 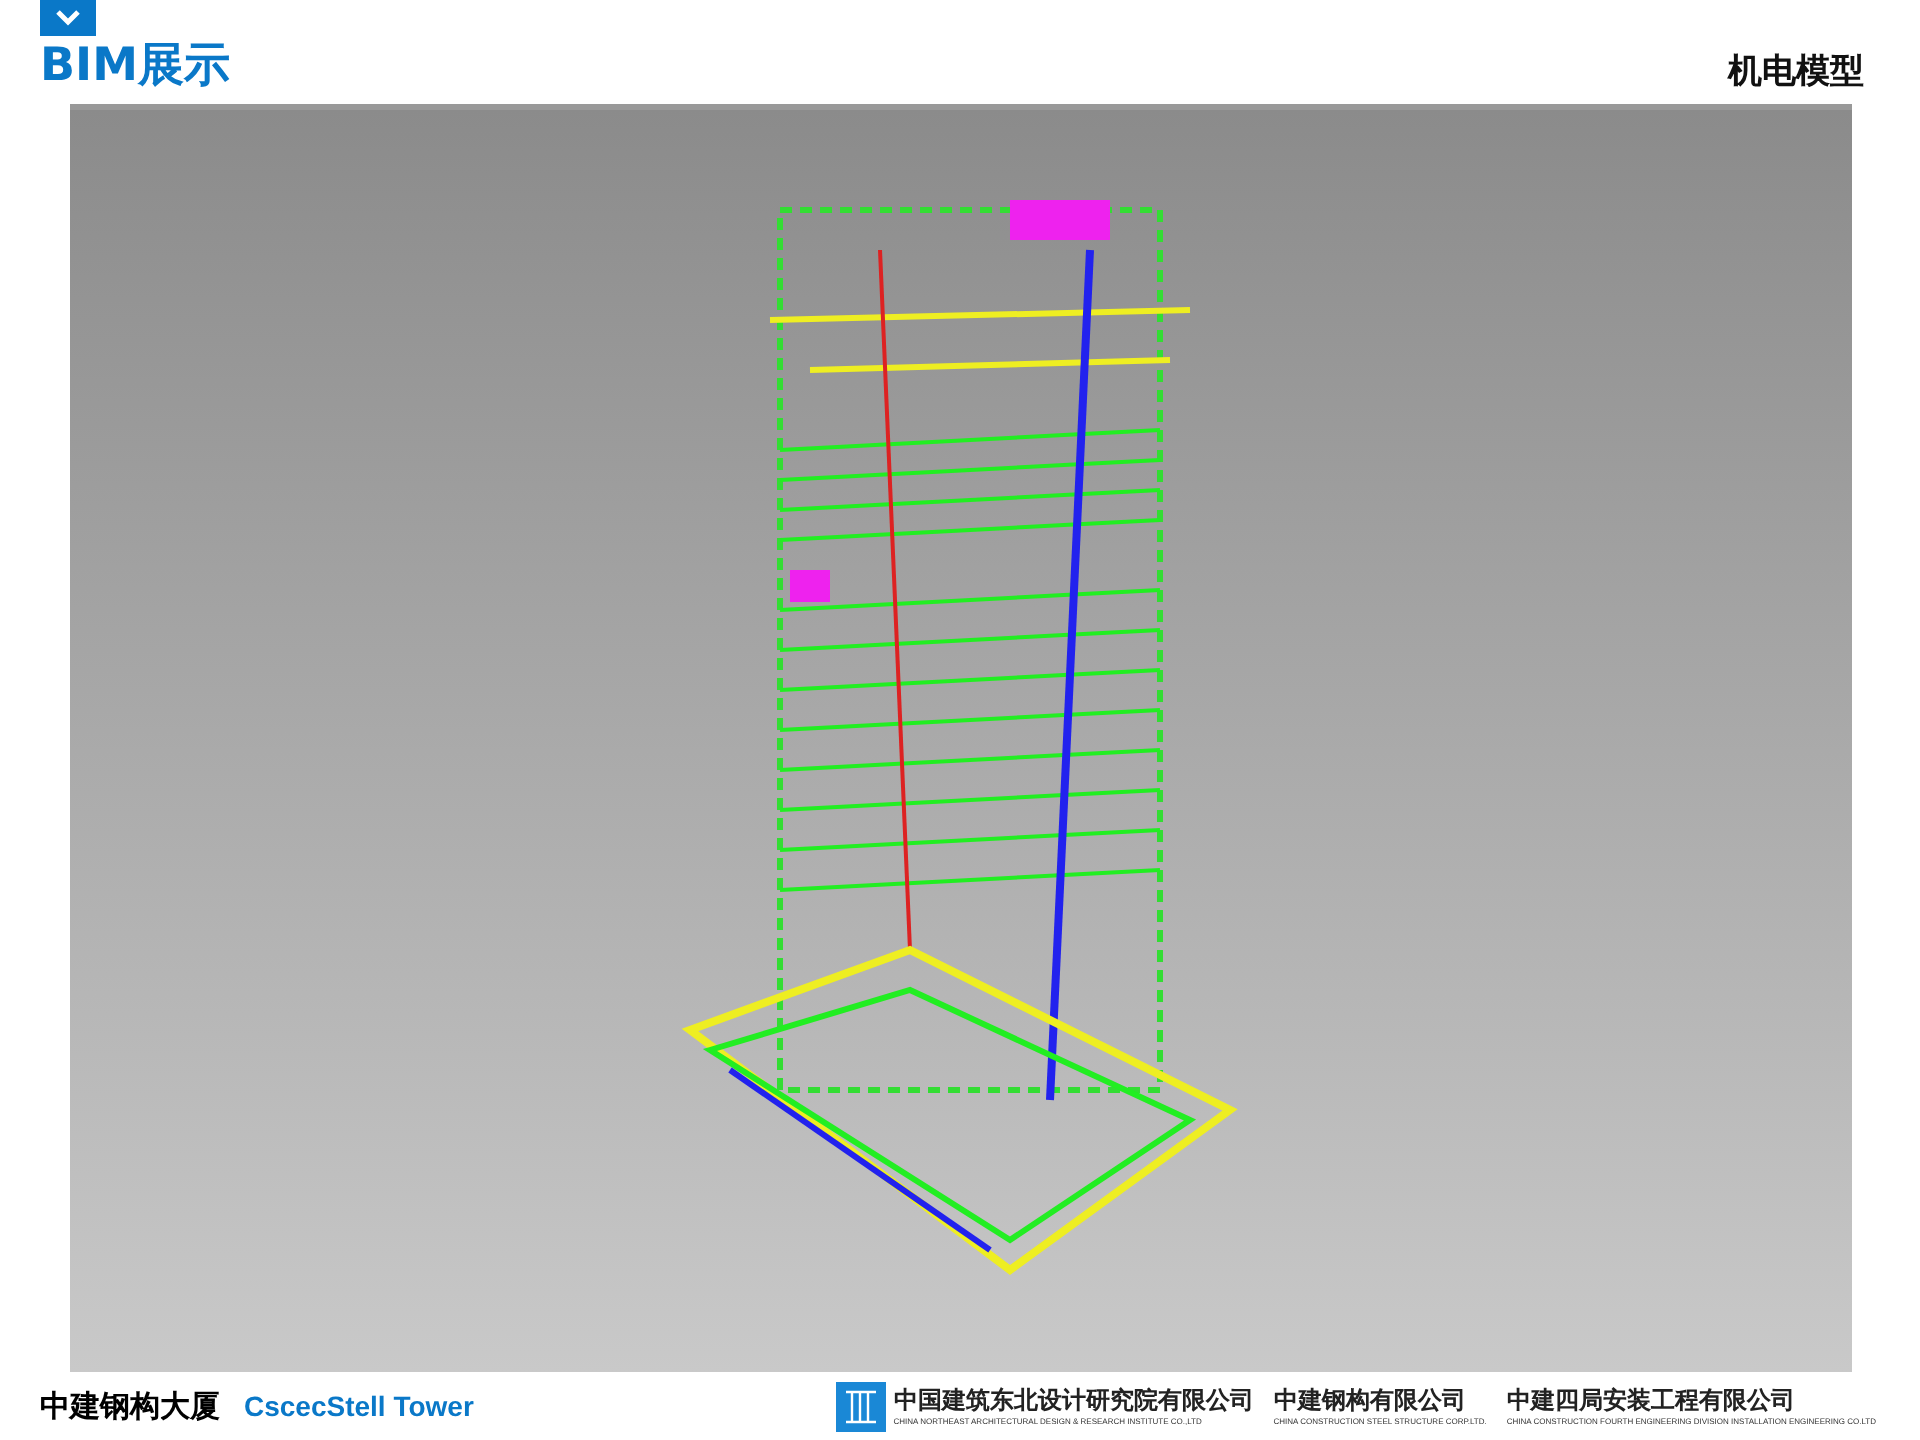 What do you see at coordinates (135, 67) in the screenshot?
I see `page-title: BIM展示` at bounding box center [135, 67].